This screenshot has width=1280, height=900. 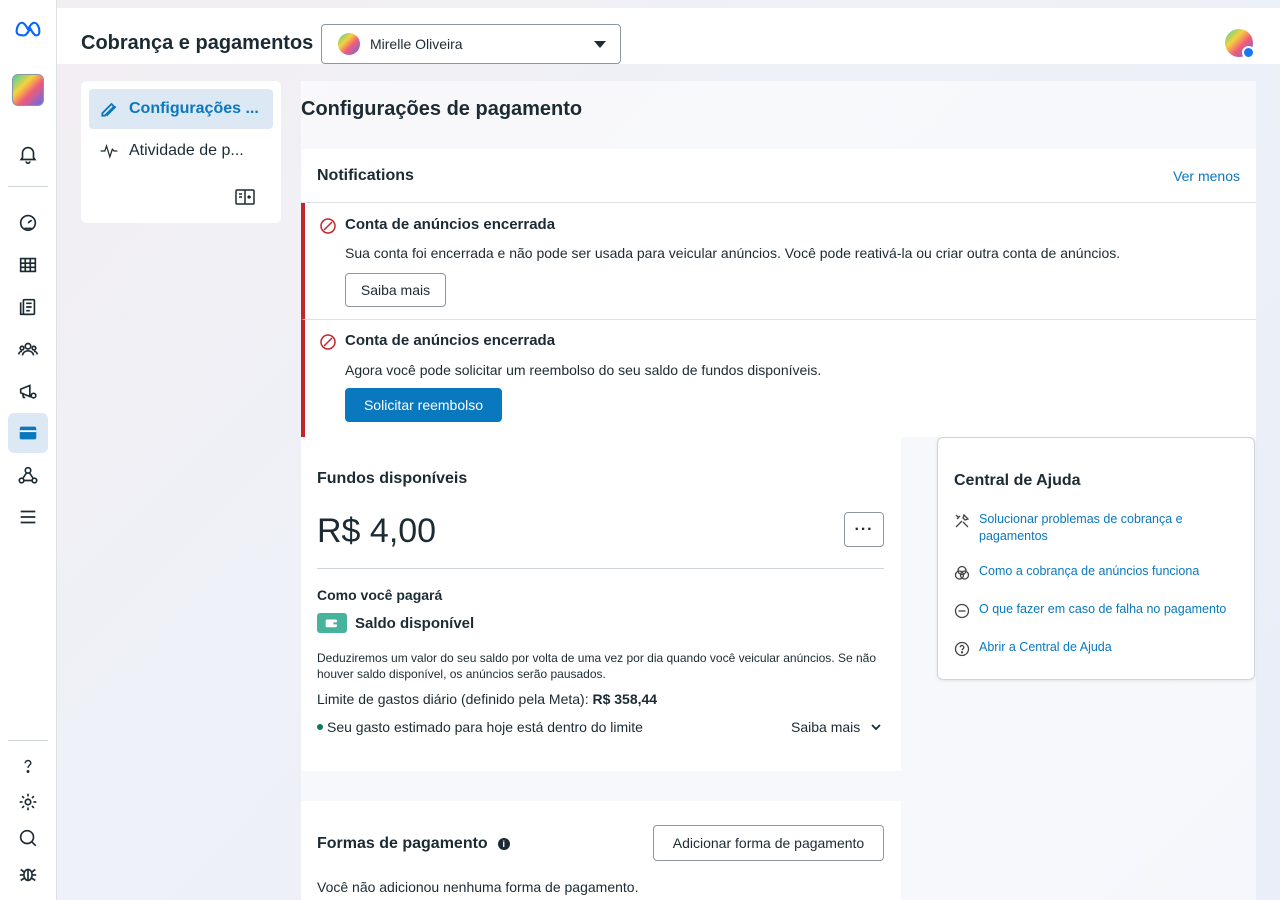 I want to click on funds-amount: R$ 4,00, so click(x=377, y=531).